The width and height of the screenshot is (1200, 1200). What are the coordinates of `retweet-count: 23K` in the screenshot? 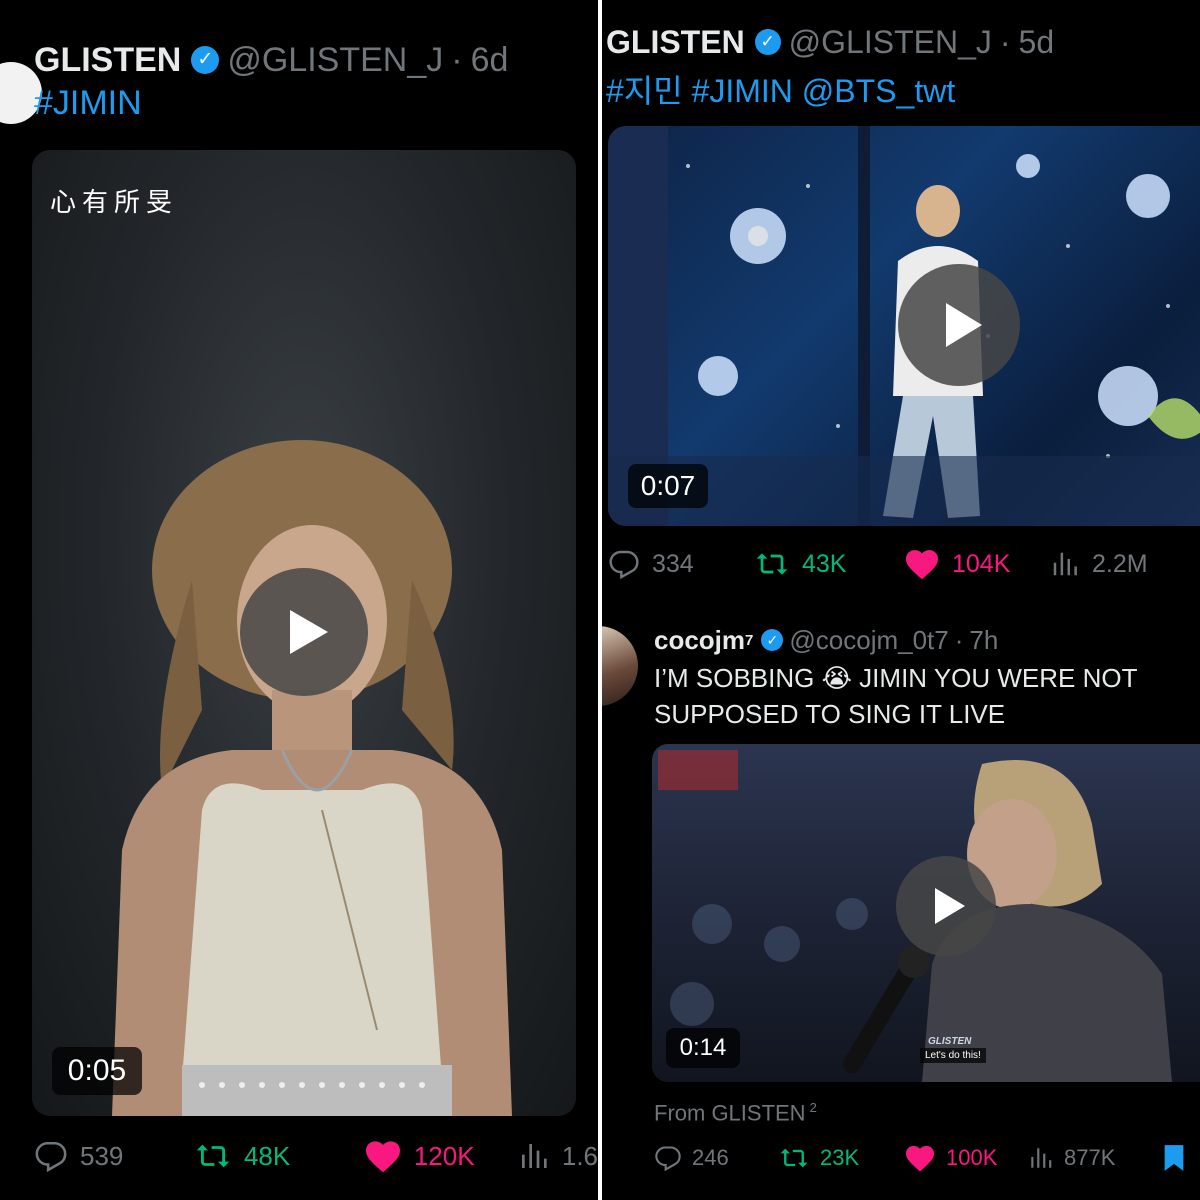 It's located at (840, 1157).